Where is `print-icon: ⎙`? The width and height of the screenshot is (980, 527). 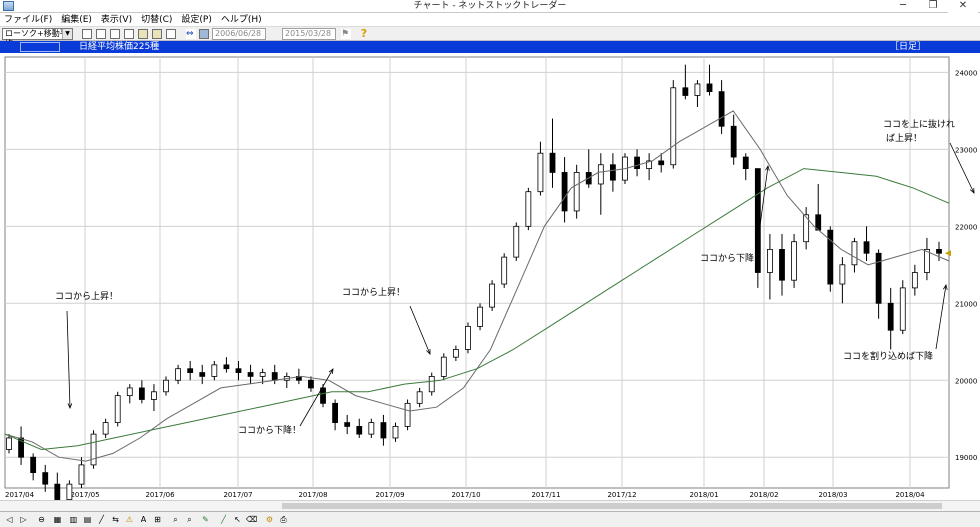 print-icon: ⎙ is located at coordinates (283, 519).